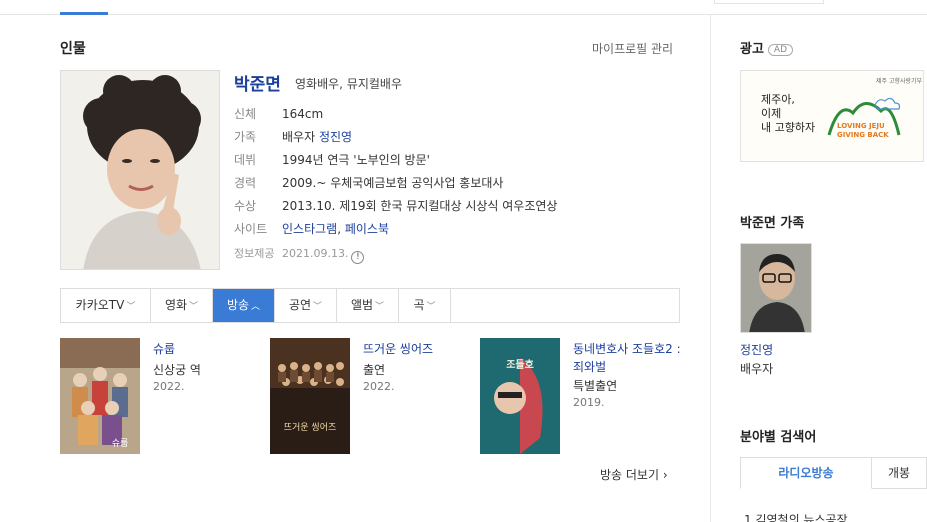 The width and height of the screenshot is (927, 522). What do you see at coordinates (788, 114) in the screenshot?
I see `ad-copy: 제주아, 이제 내 고향하자` at bounding box center [788, 114].